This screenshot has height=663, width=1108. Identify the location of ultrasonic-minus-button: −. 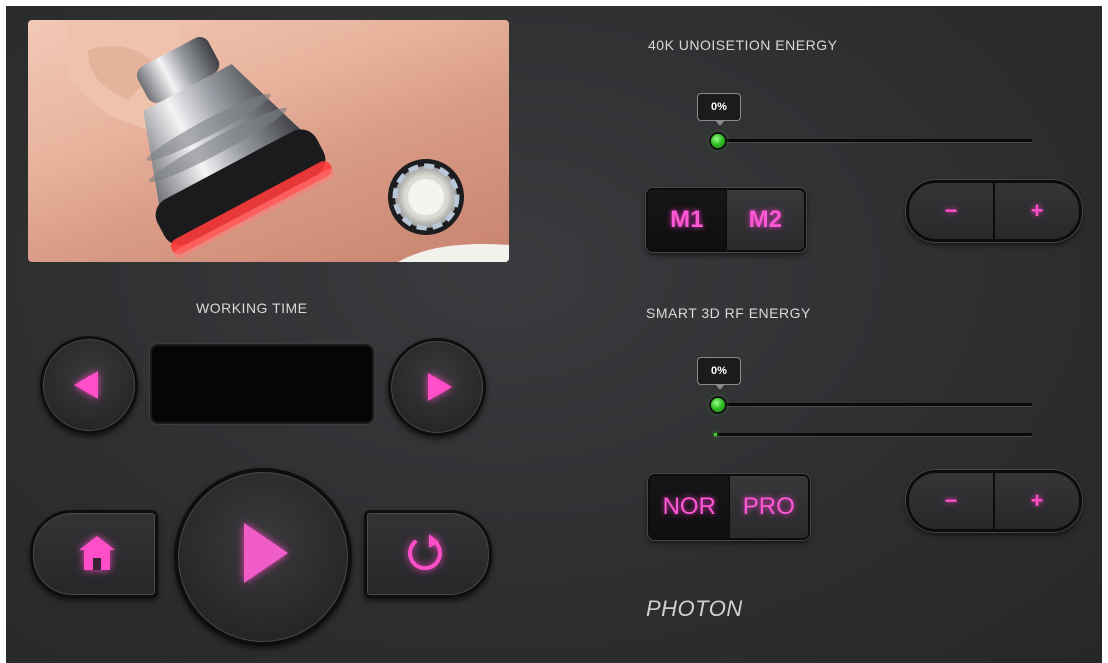
(951, 211).